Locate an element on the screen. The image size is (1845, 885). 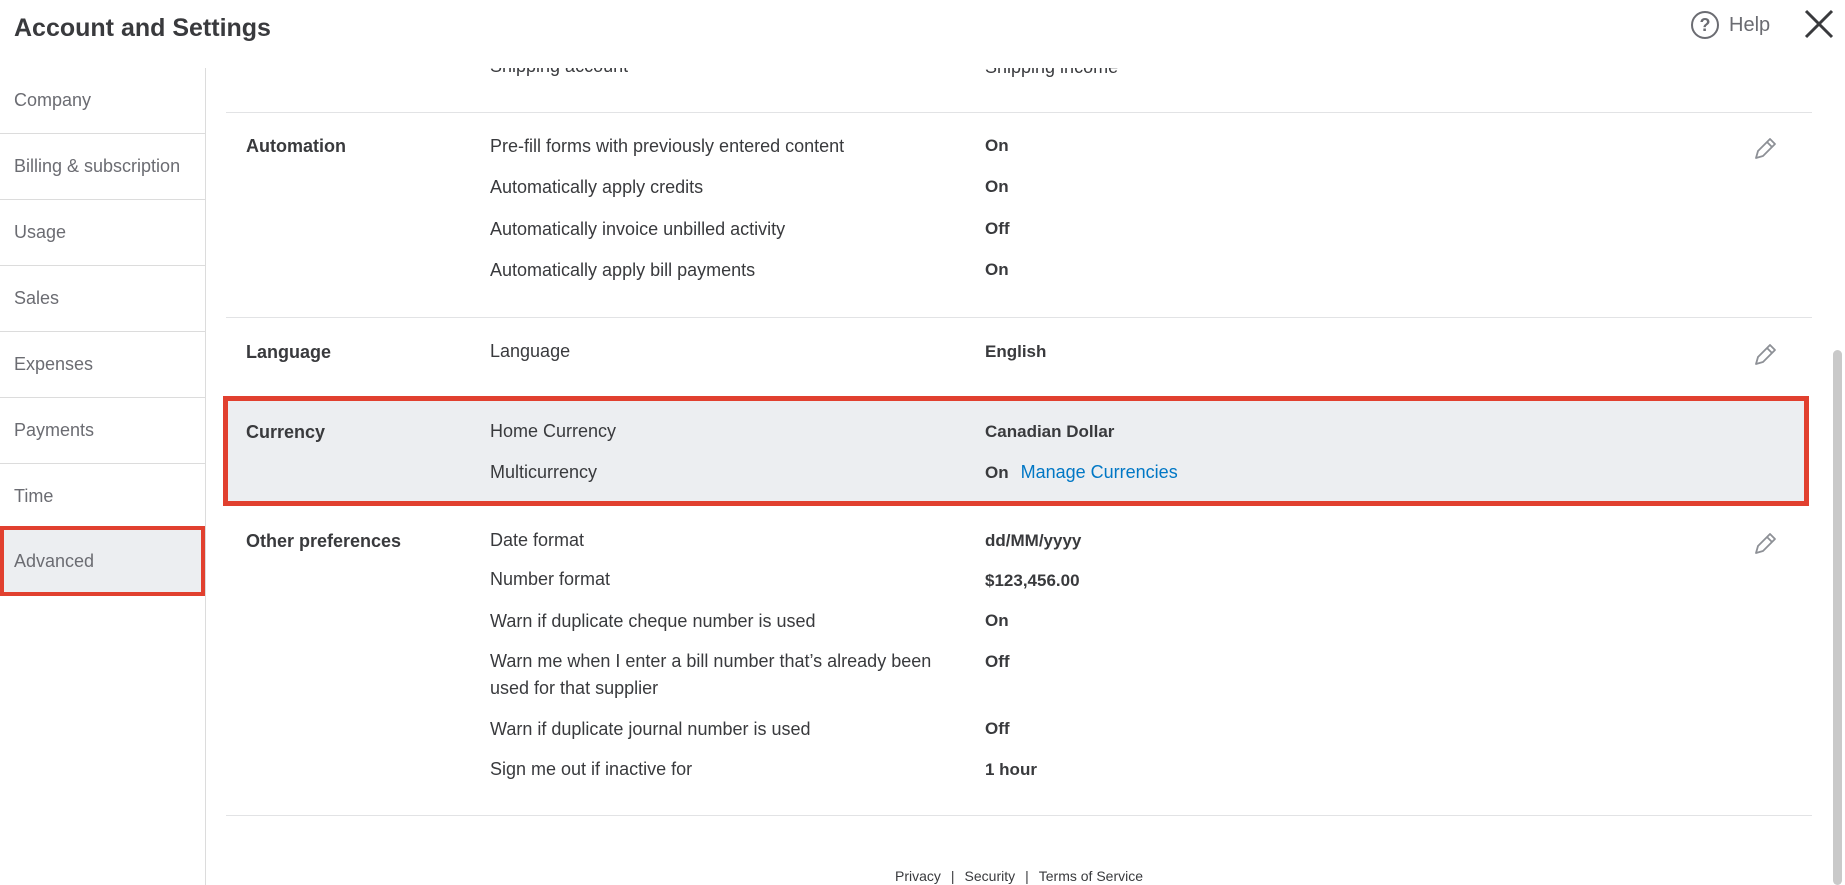
setting-value: English is located at coordinates (1016, 351).